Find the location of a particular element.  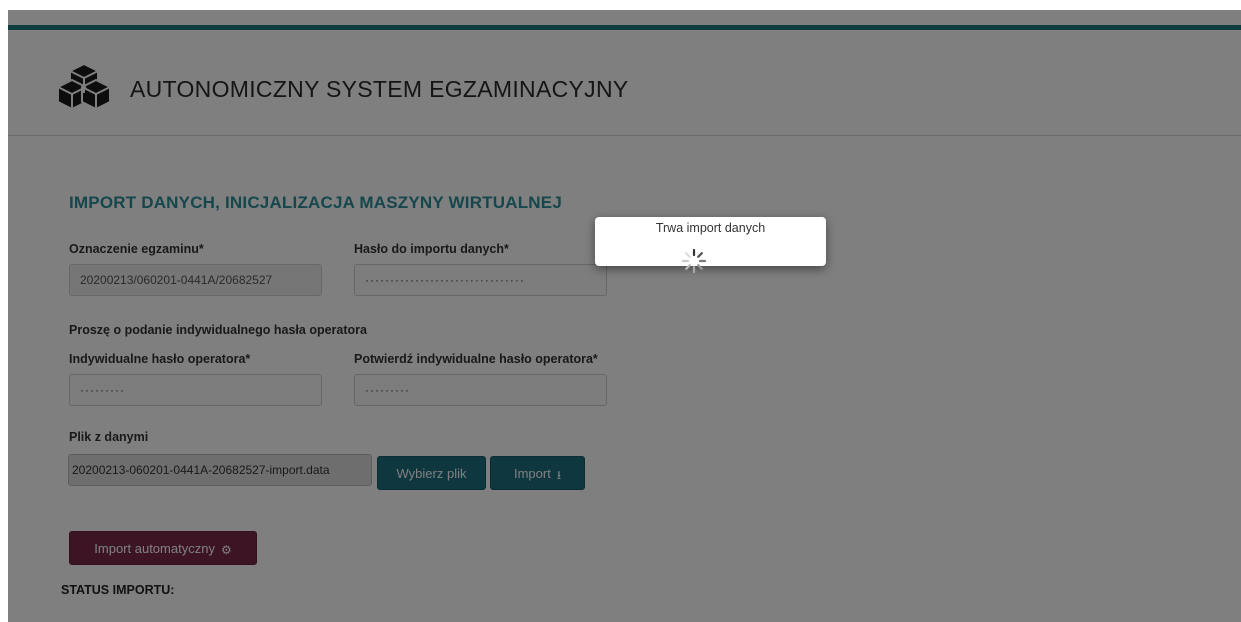

loading-spinner-icon is located at coordinates (694, 261).